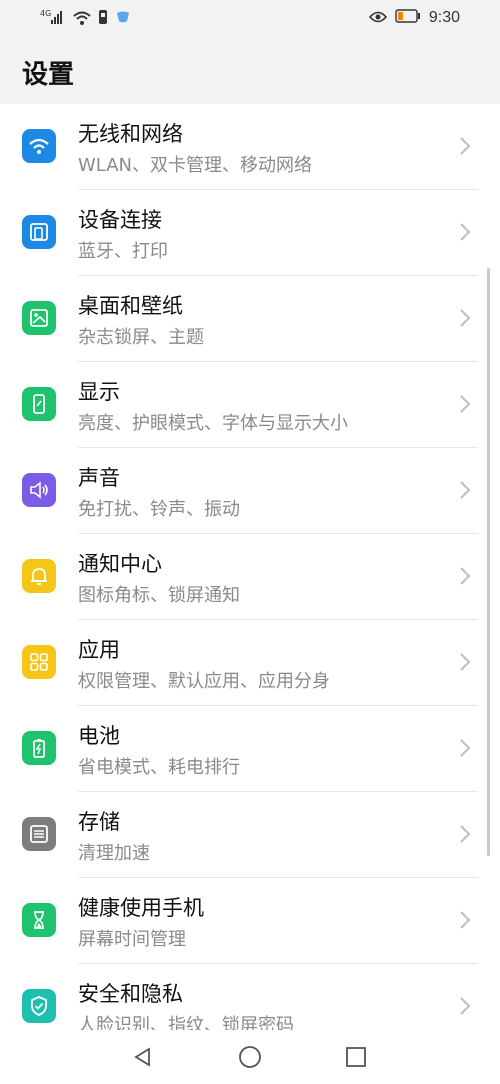  What do you see at coordinates (250, 921) in the screenshot?
I see `settings-item-digital-balance: 健康使用手机 屏幕时间管理` at bounding box center [250, 921].